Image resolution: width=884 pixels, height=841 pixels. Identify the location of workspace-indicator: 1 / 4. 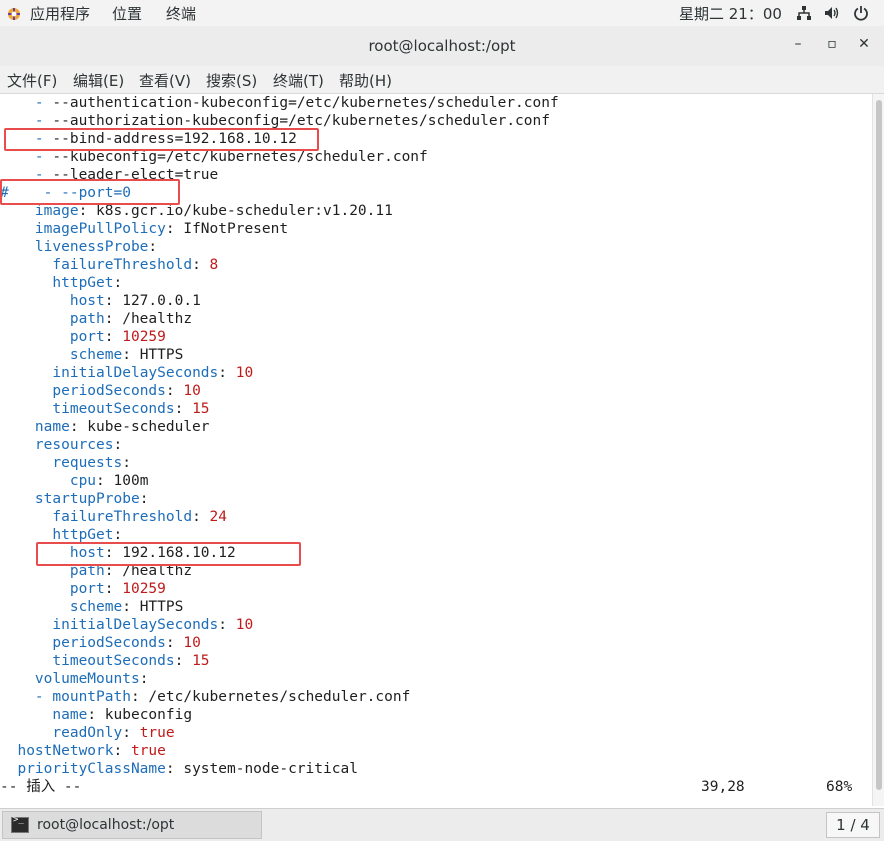
(853, 825).